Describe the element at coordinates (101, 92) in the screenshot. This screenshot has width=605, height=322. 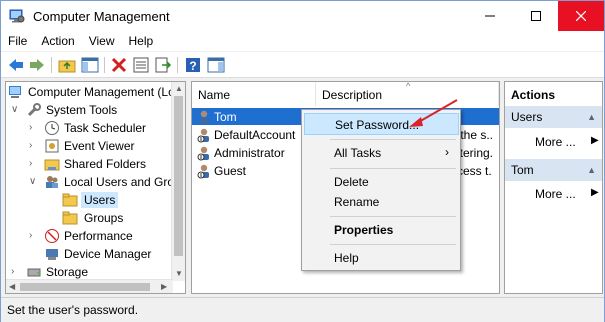
I see `tree-label: Computer Management (Lo` at that location.